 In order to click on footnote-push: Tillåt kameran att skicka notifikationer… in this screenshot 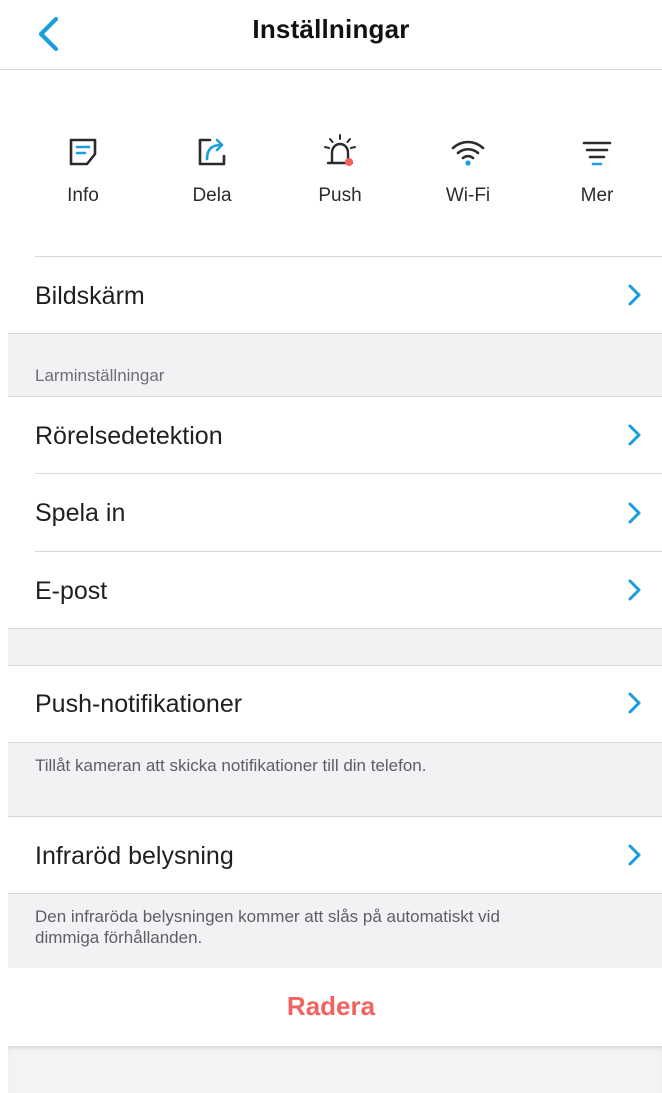, I will do `click(231, 765)`.